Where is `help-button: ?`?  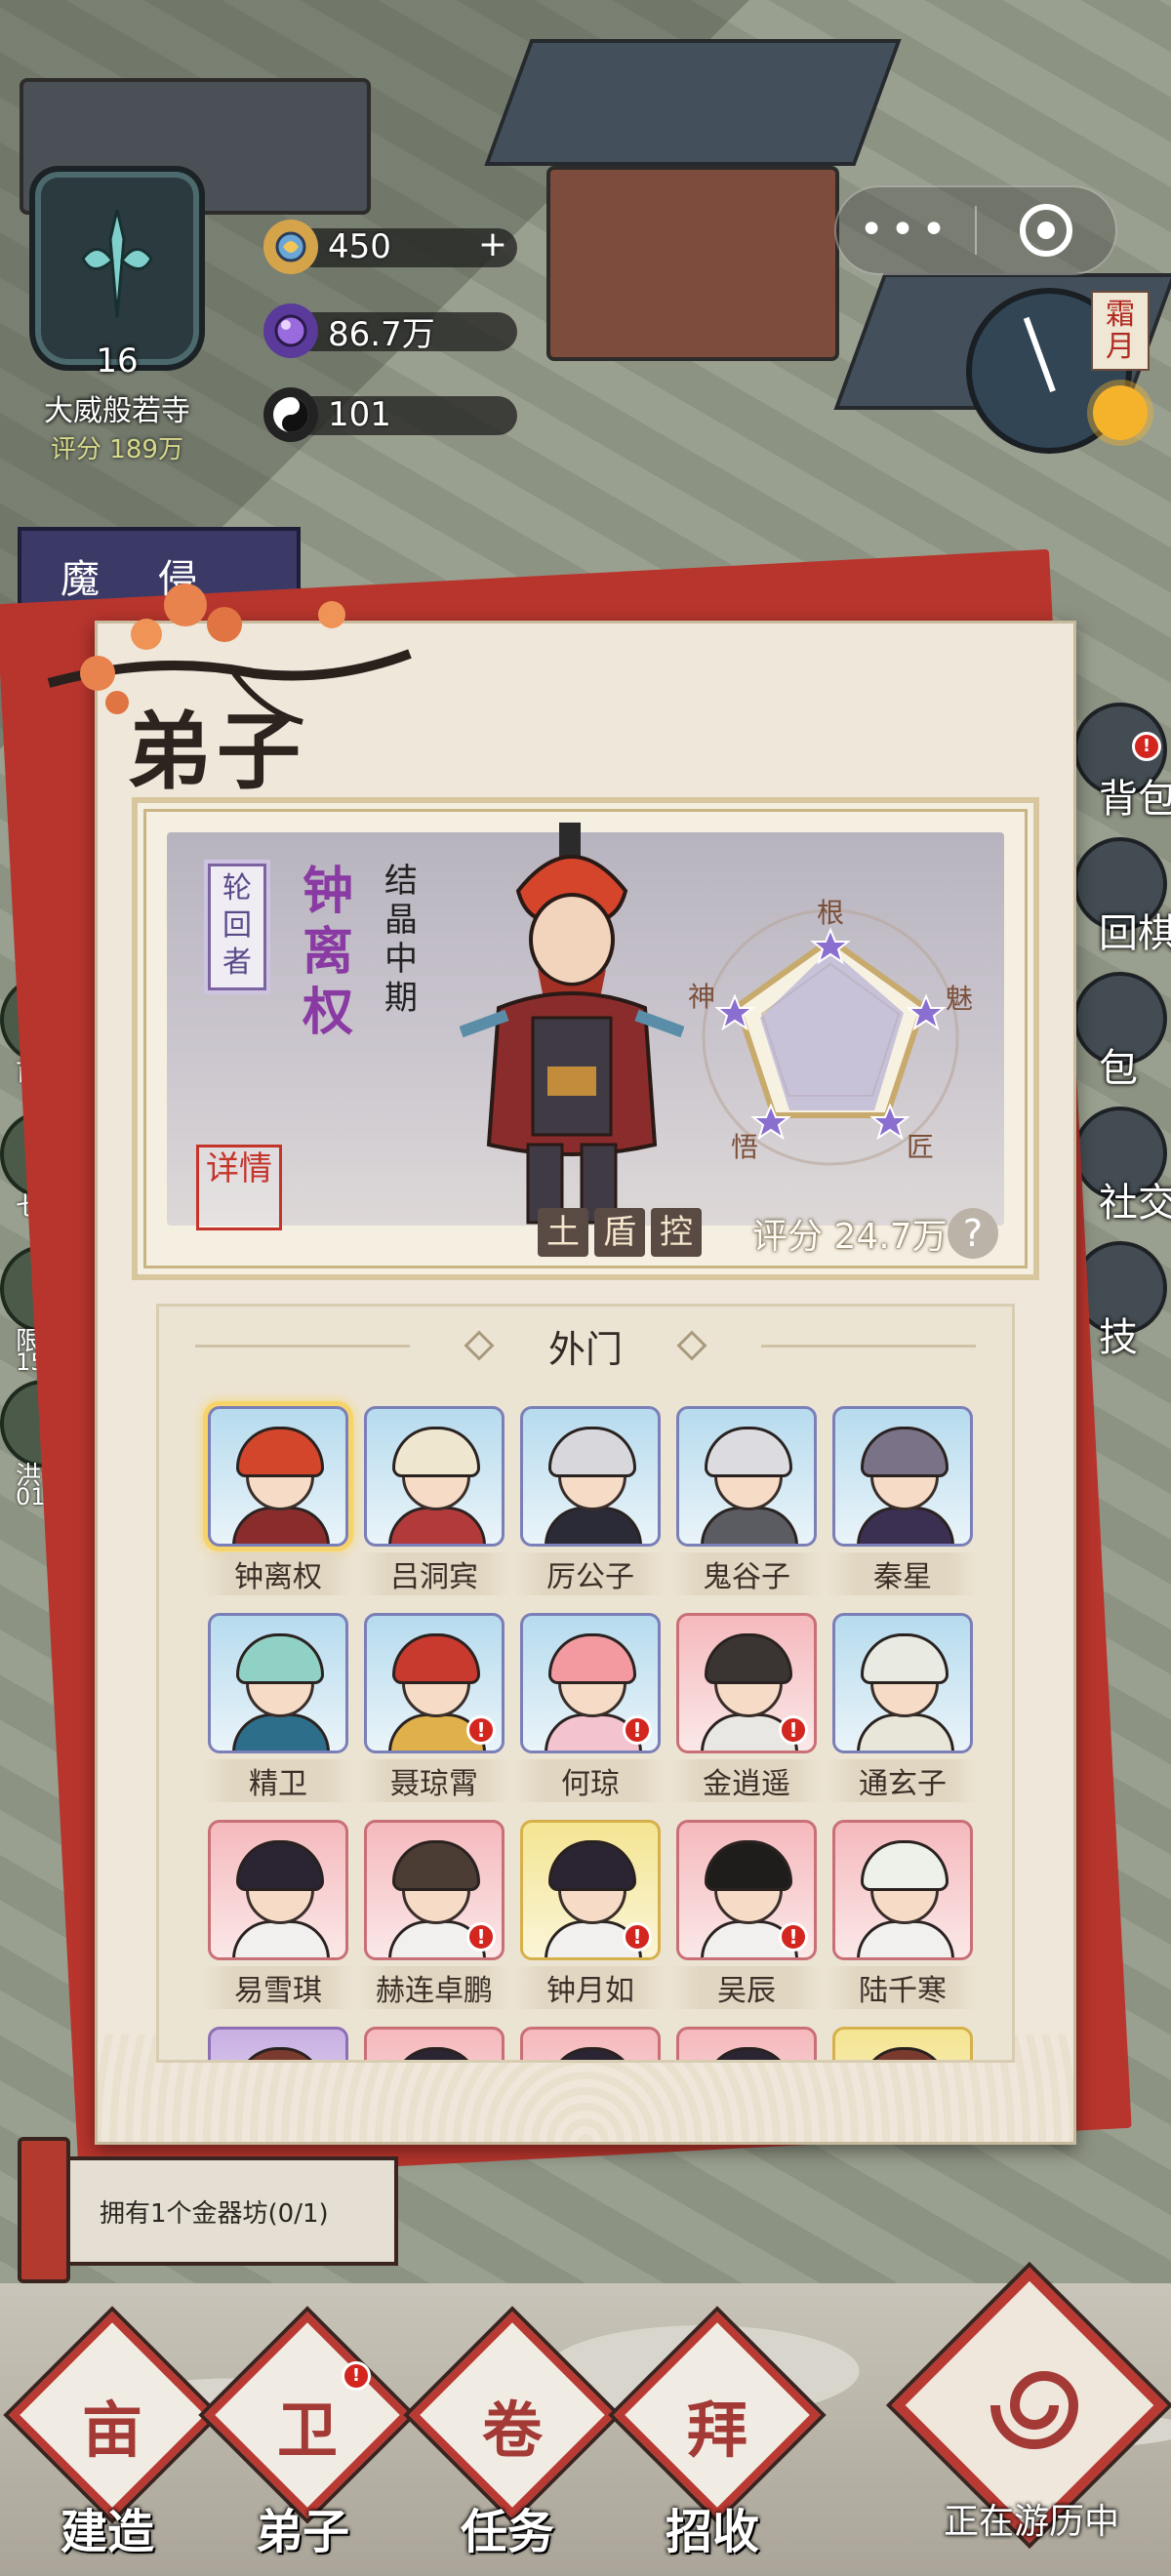 help-button: ? is located at coordinates (973, 1233).